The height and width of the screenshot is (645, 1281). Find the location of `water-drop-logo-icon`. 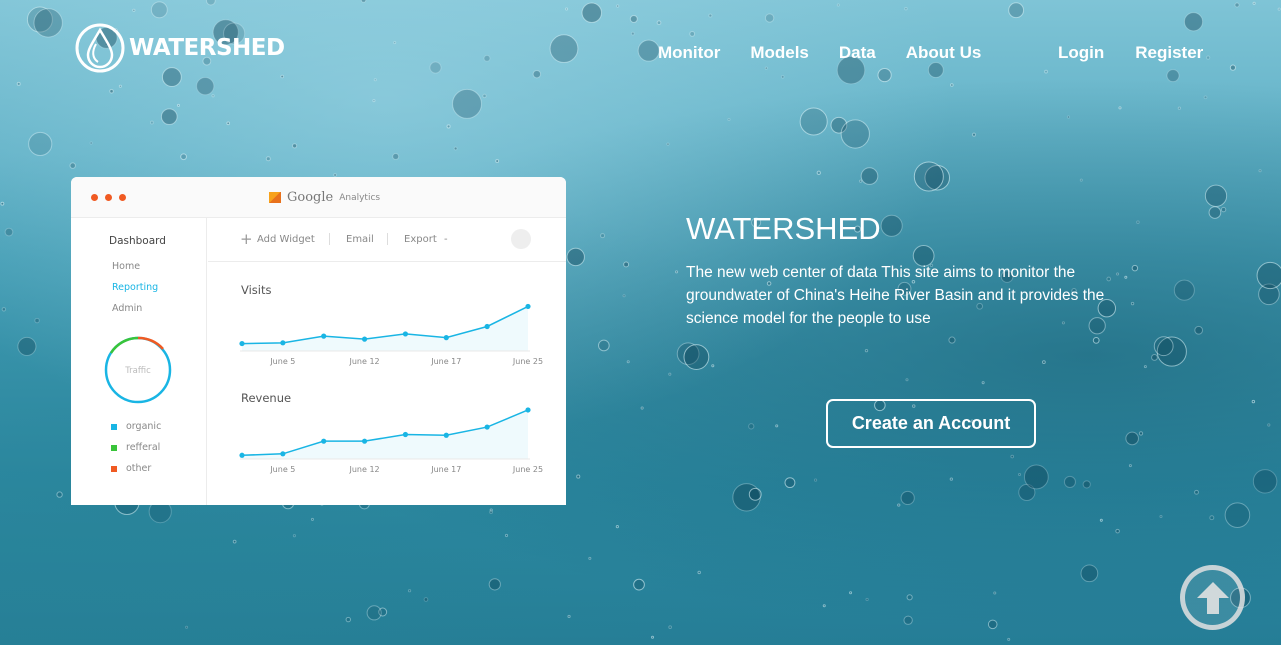

water-drop-logo-icon is located at coordinates (100, 48).